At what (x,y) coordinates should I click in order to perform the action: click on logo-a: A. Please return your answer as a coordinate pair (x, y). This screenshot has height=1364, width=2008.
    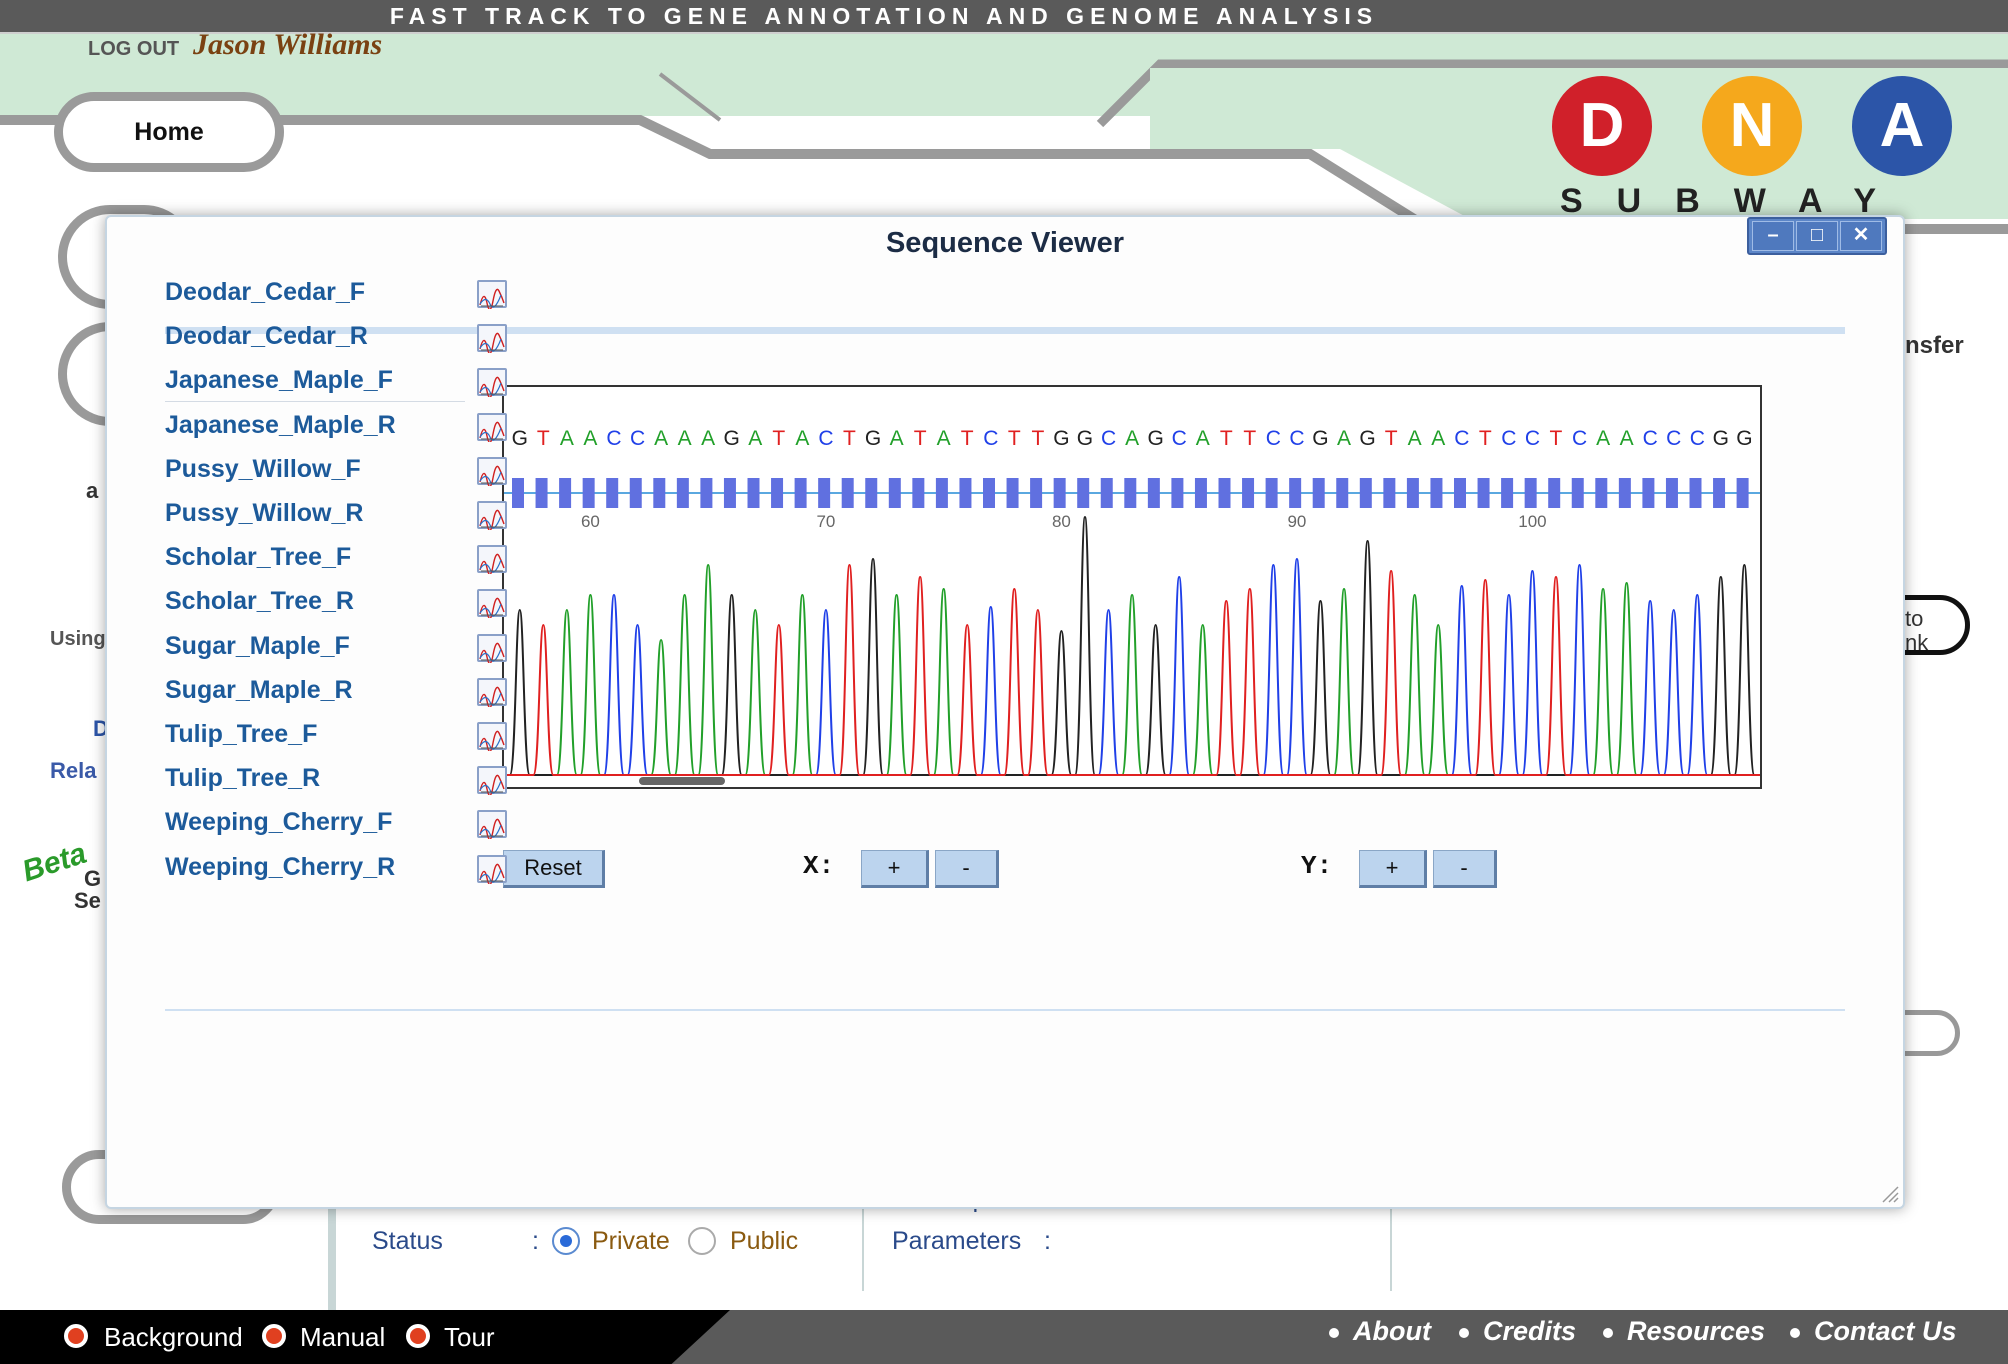
    Looking at the image, I should click on (1902, 126).